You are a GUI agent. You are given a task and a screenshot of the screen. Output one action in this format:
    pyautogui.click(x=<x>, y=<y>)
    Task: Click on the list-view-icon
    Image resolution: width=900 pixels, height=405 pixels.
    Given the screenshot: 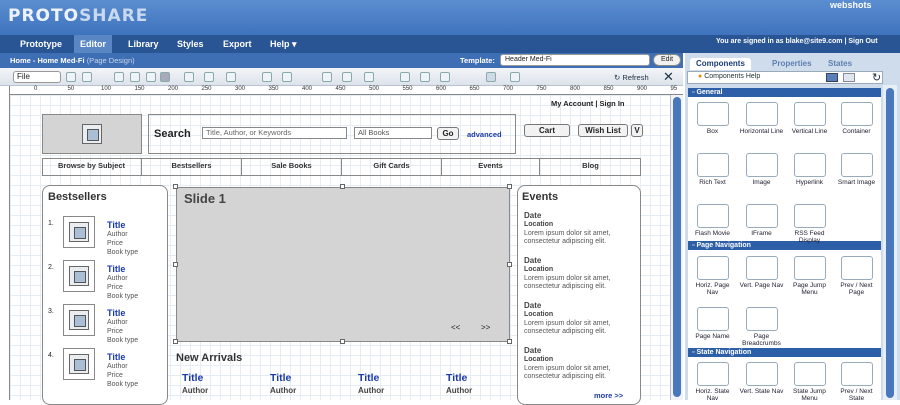 What is the action you would take?
    pyautogui.click(x=849, y=77)
    